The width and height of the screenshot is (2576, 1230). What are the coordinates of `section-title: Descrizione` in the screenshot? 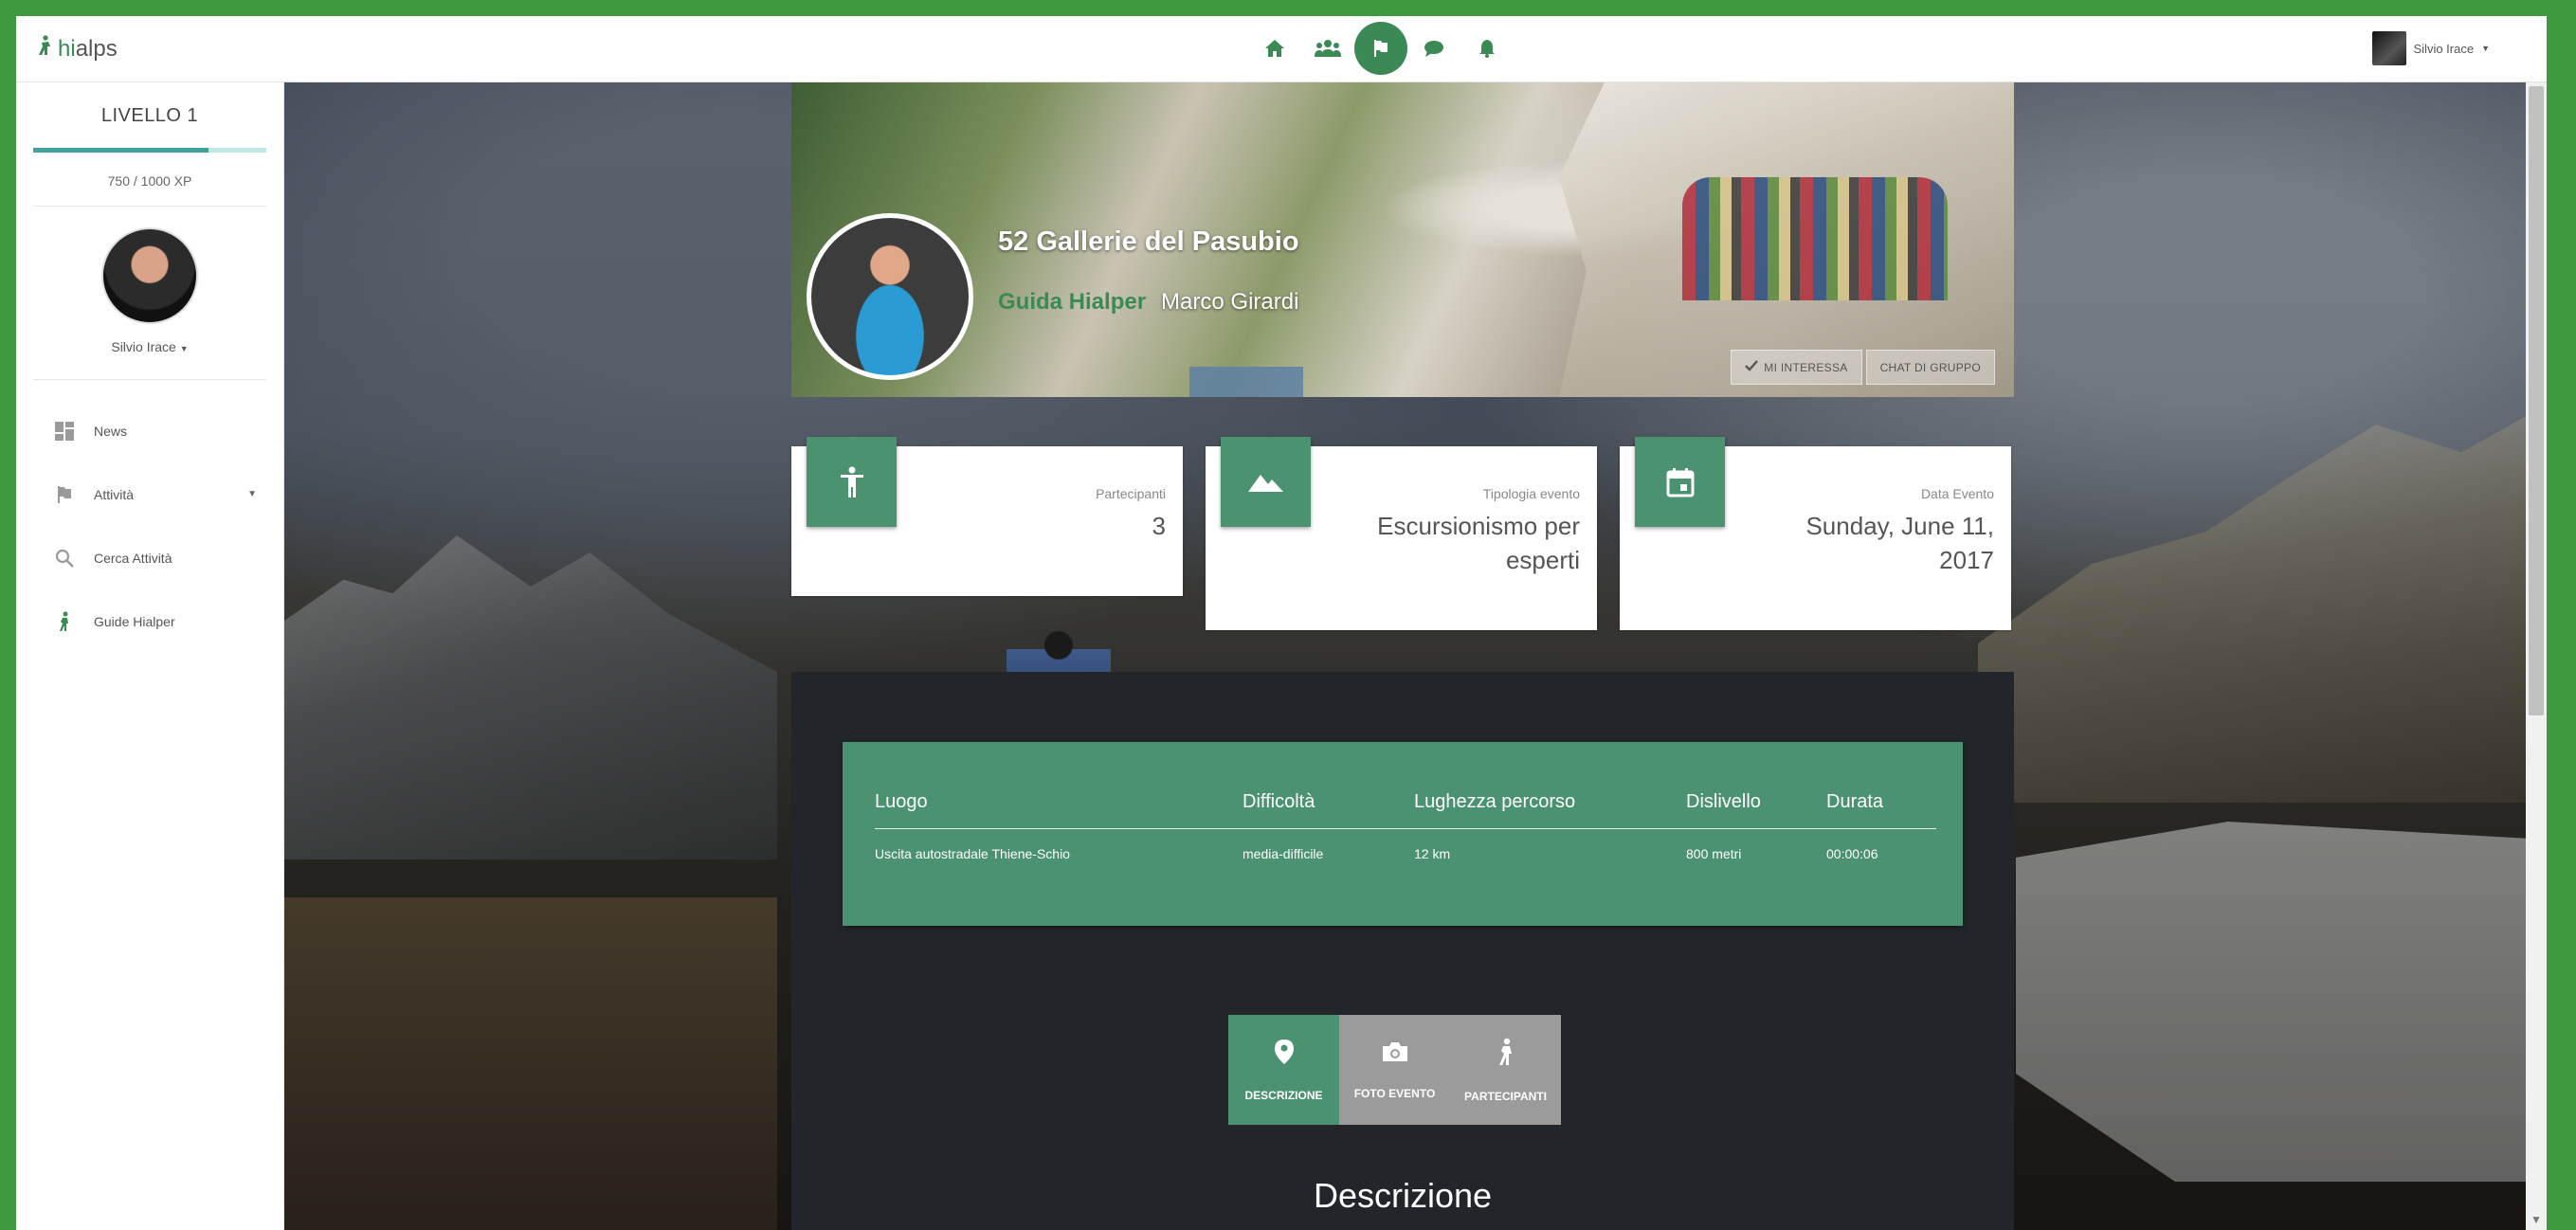 It's located at (1403, 1195).